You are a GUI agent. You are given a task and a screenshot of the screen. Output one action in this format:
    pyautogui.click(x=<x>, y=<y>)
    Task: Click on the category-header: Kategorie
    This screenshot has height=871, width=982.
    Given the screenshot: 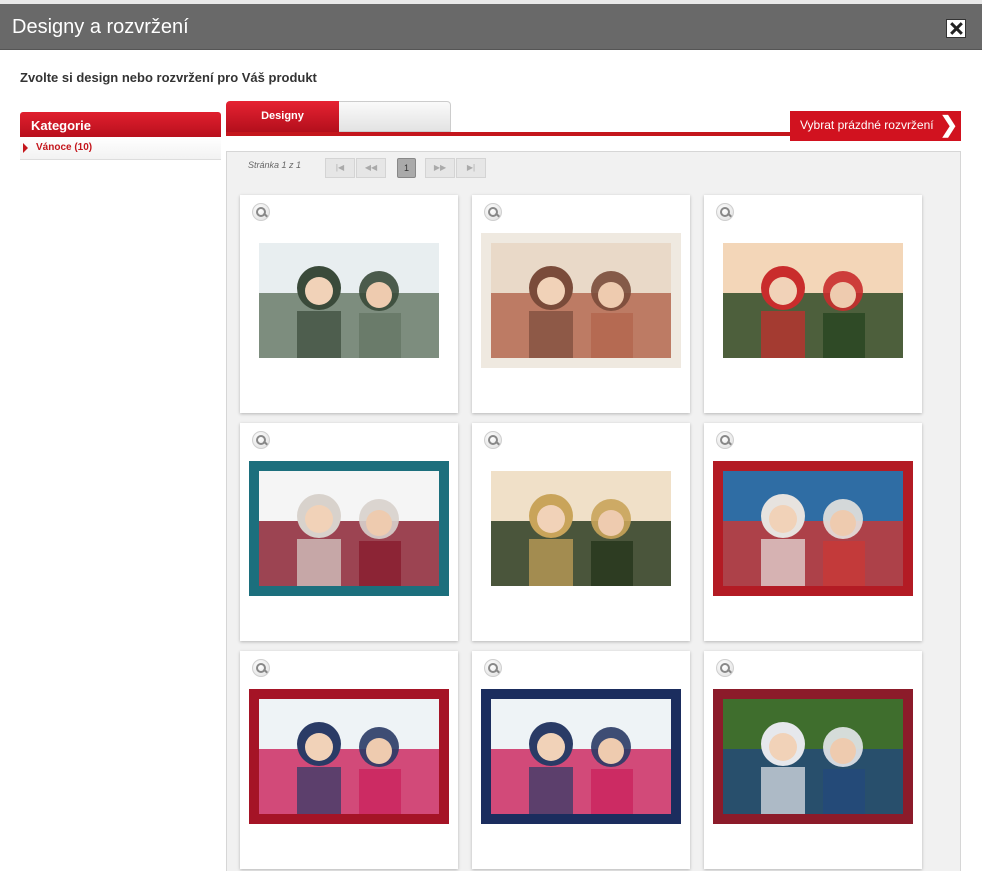 What is the action you would take?
    pyautogui.click(x=120, y=124)
    